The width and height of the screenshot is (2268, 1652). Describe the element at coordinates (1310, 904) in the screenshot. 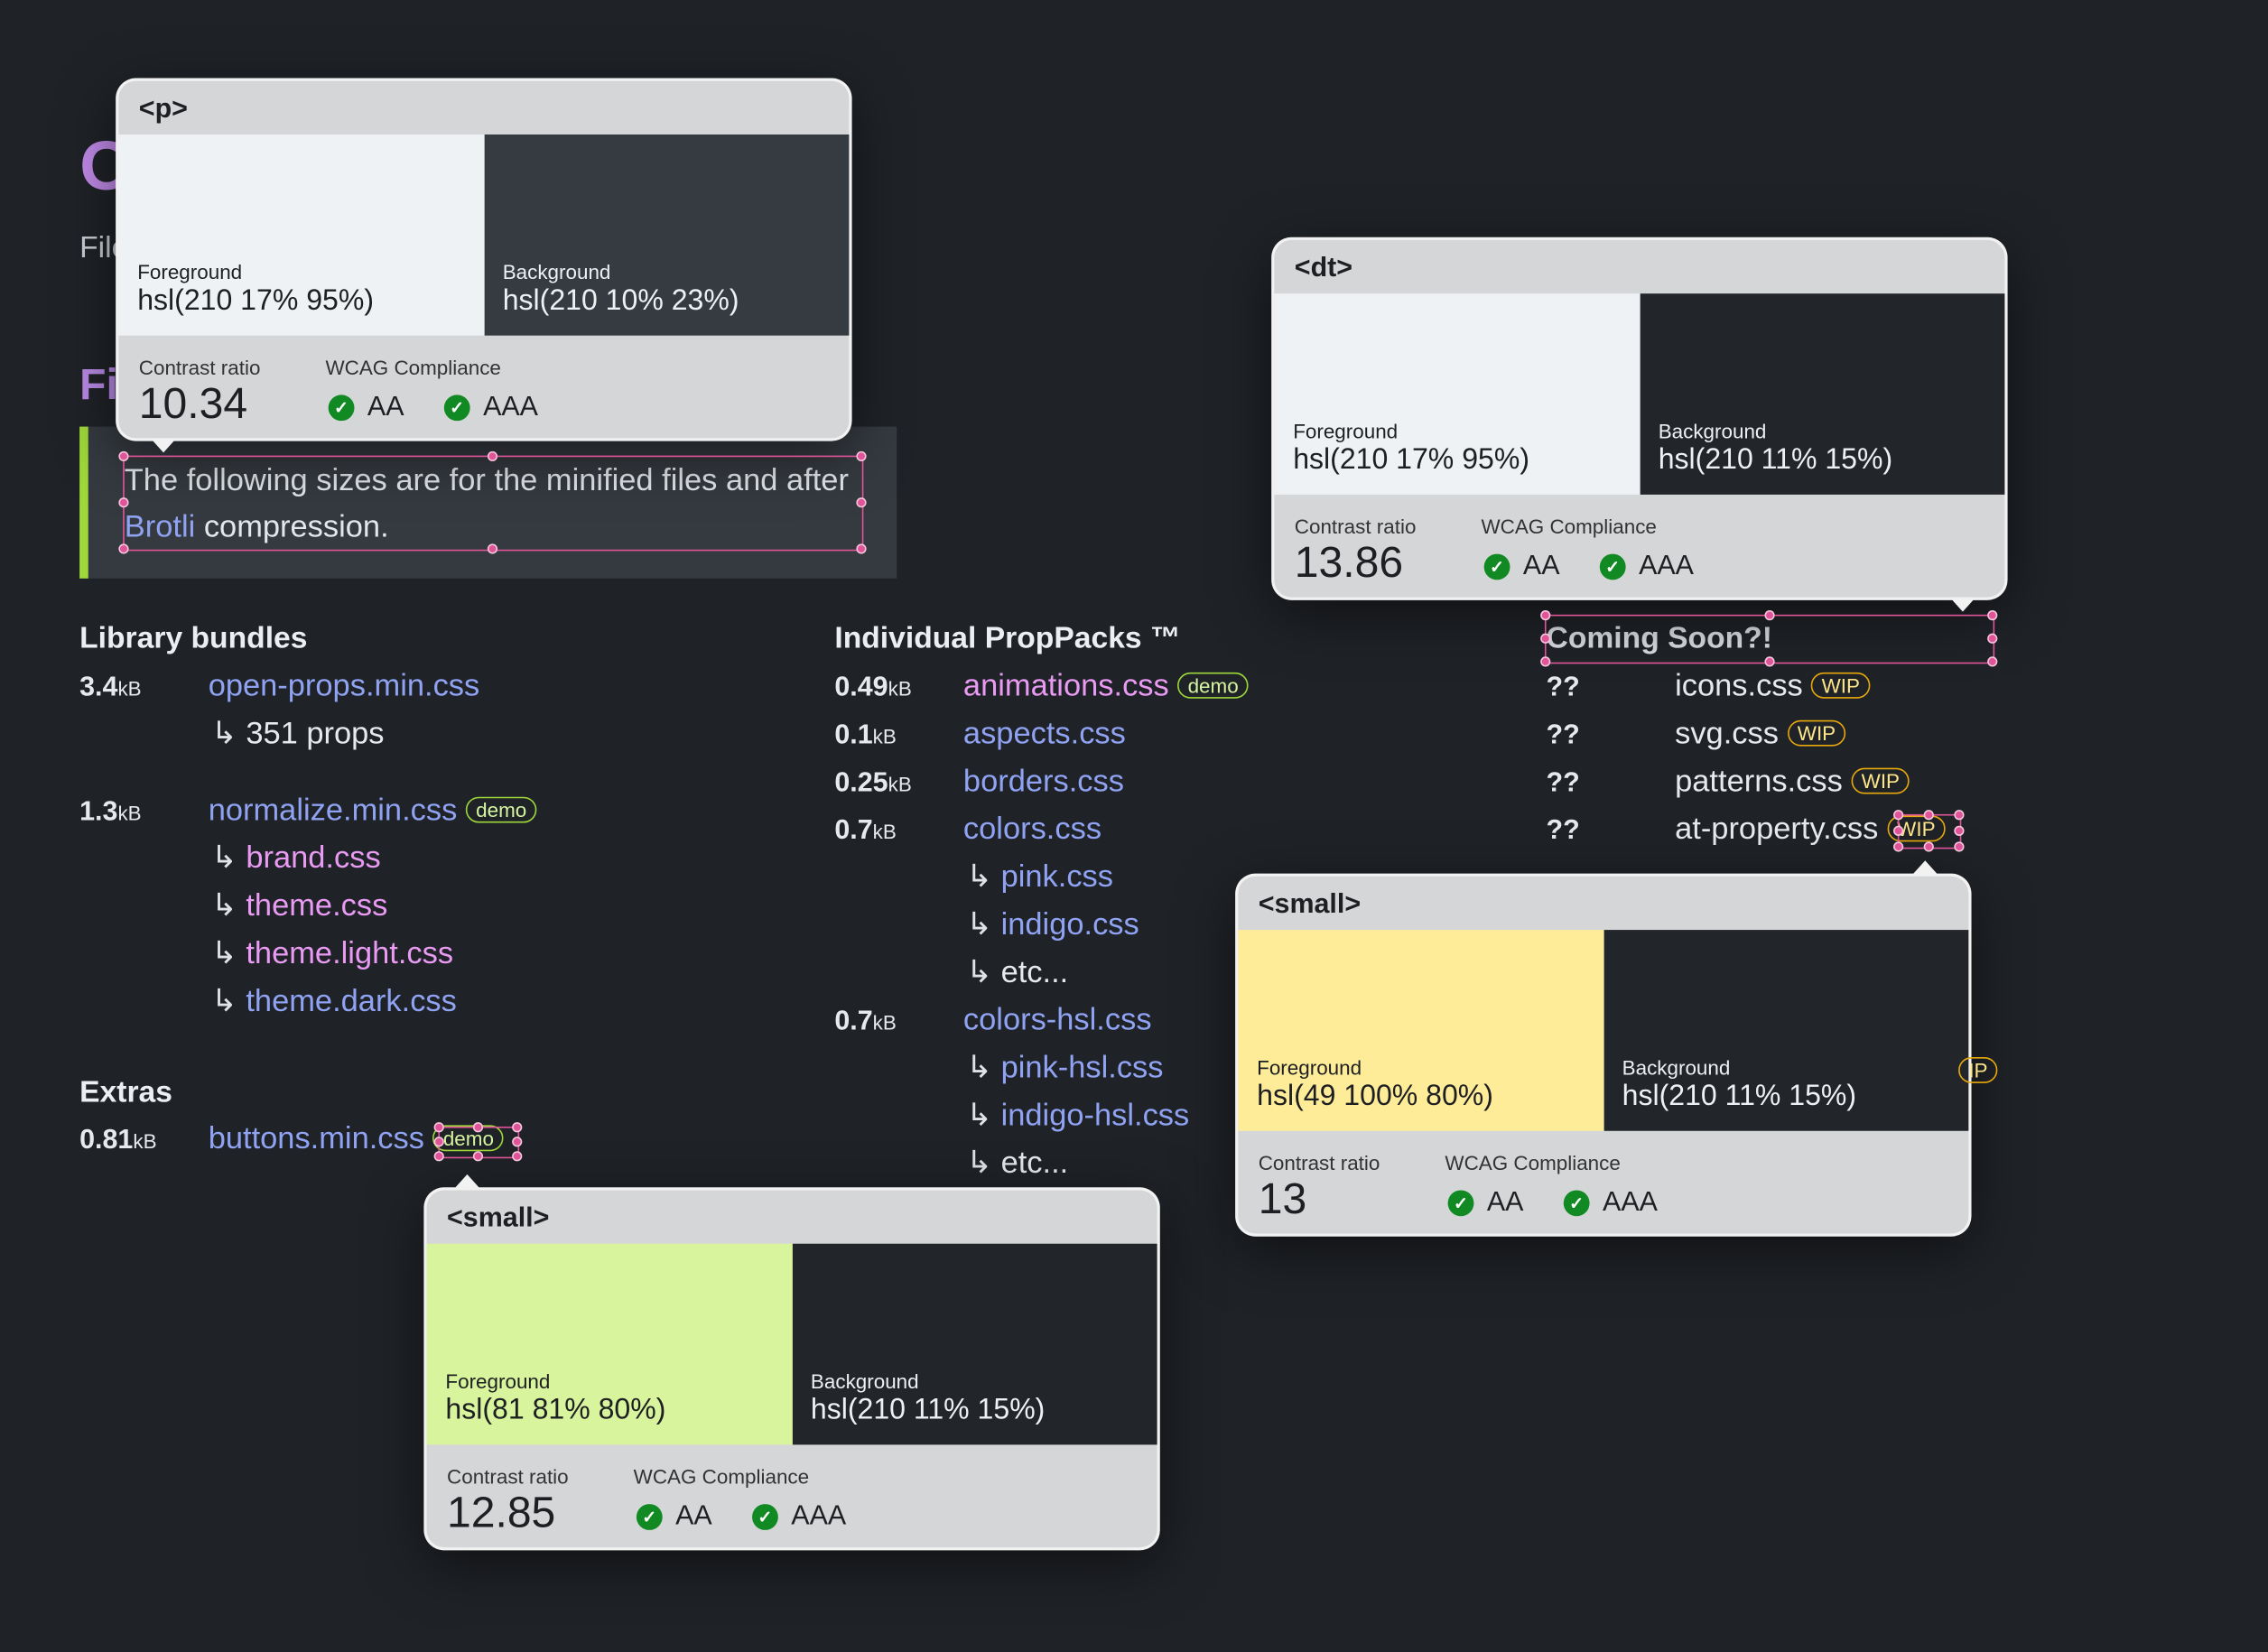

I see `element-tag: <small>` at that location.